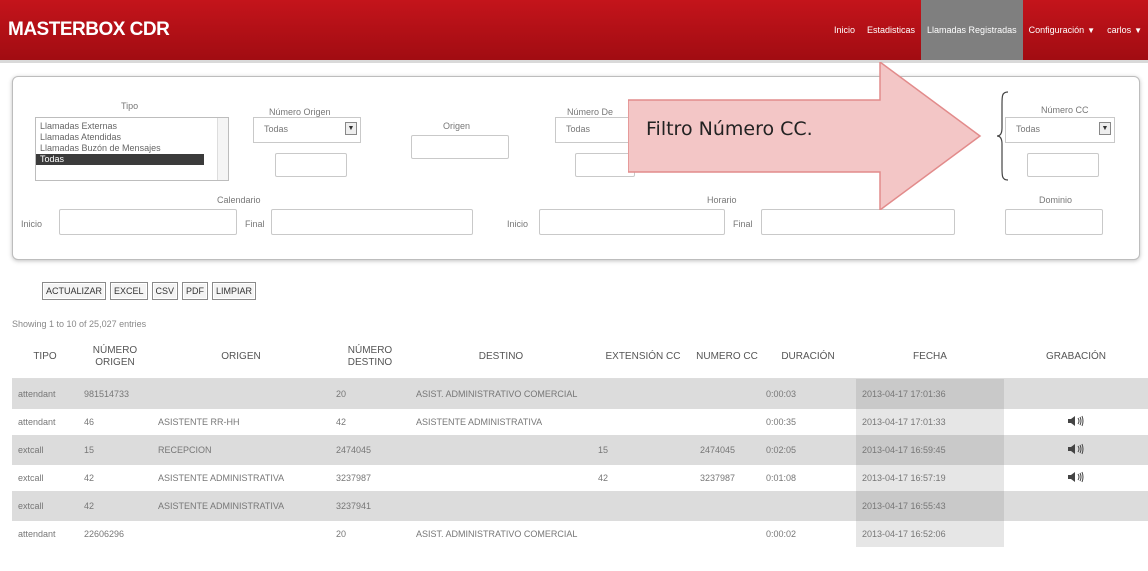 This screenshot has width=1148, height=571. What do you see at coordinates (578, 129) in the screenshot?
I see `numero-destino-value: Todas` at bounding box center [578, 129].